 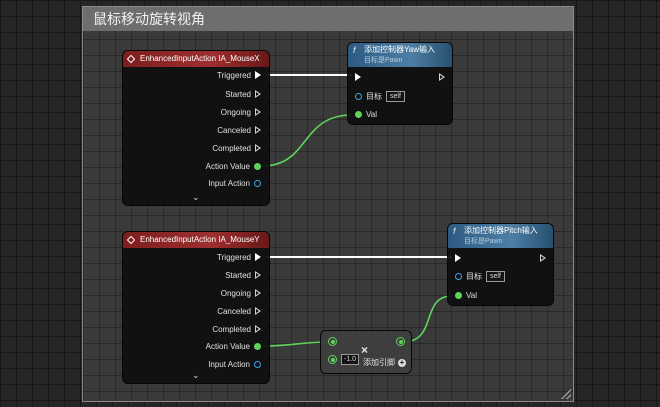 I want to click on multiply-node: -1.0 × 添加引脚 +, so click(x=366, y=352).